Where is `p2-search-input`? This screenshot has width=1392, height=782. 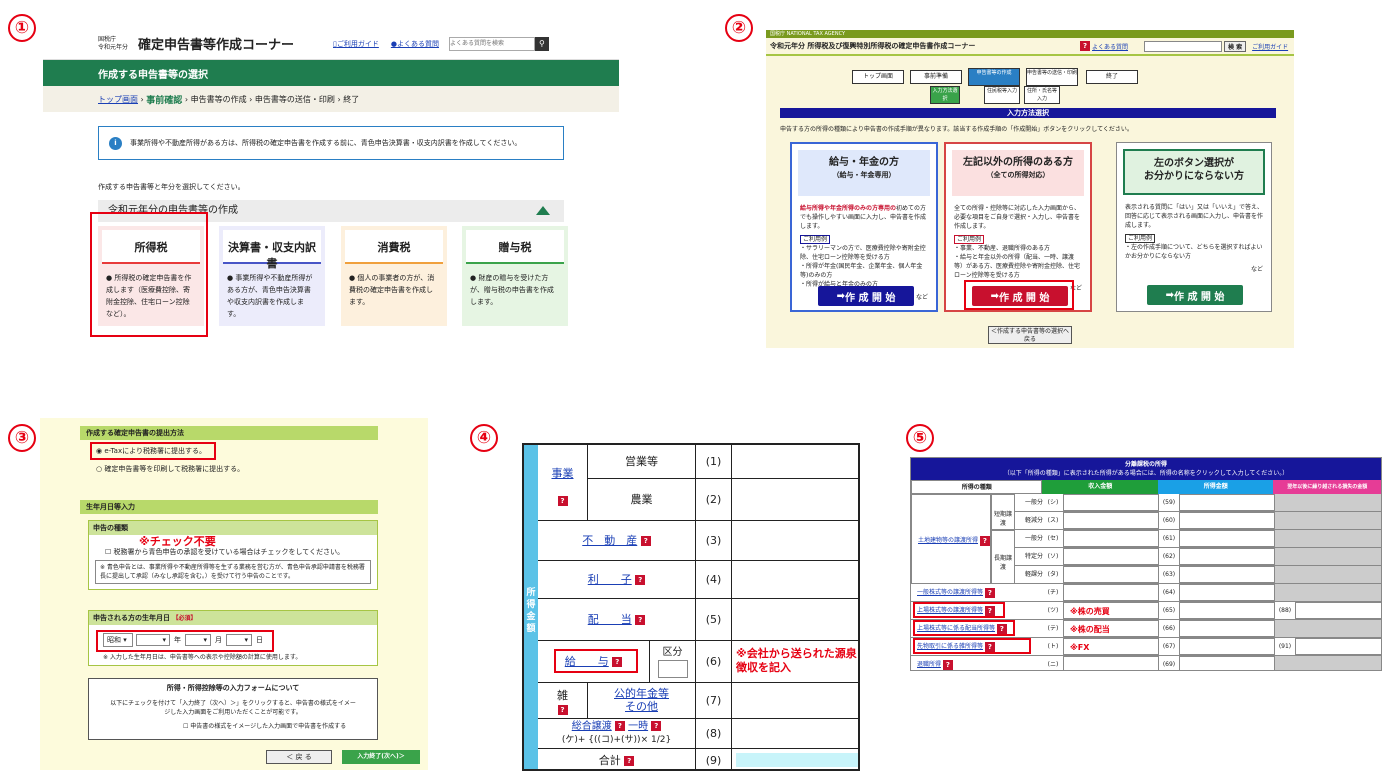
p2-search-input is located at coordinates (1183, 46).